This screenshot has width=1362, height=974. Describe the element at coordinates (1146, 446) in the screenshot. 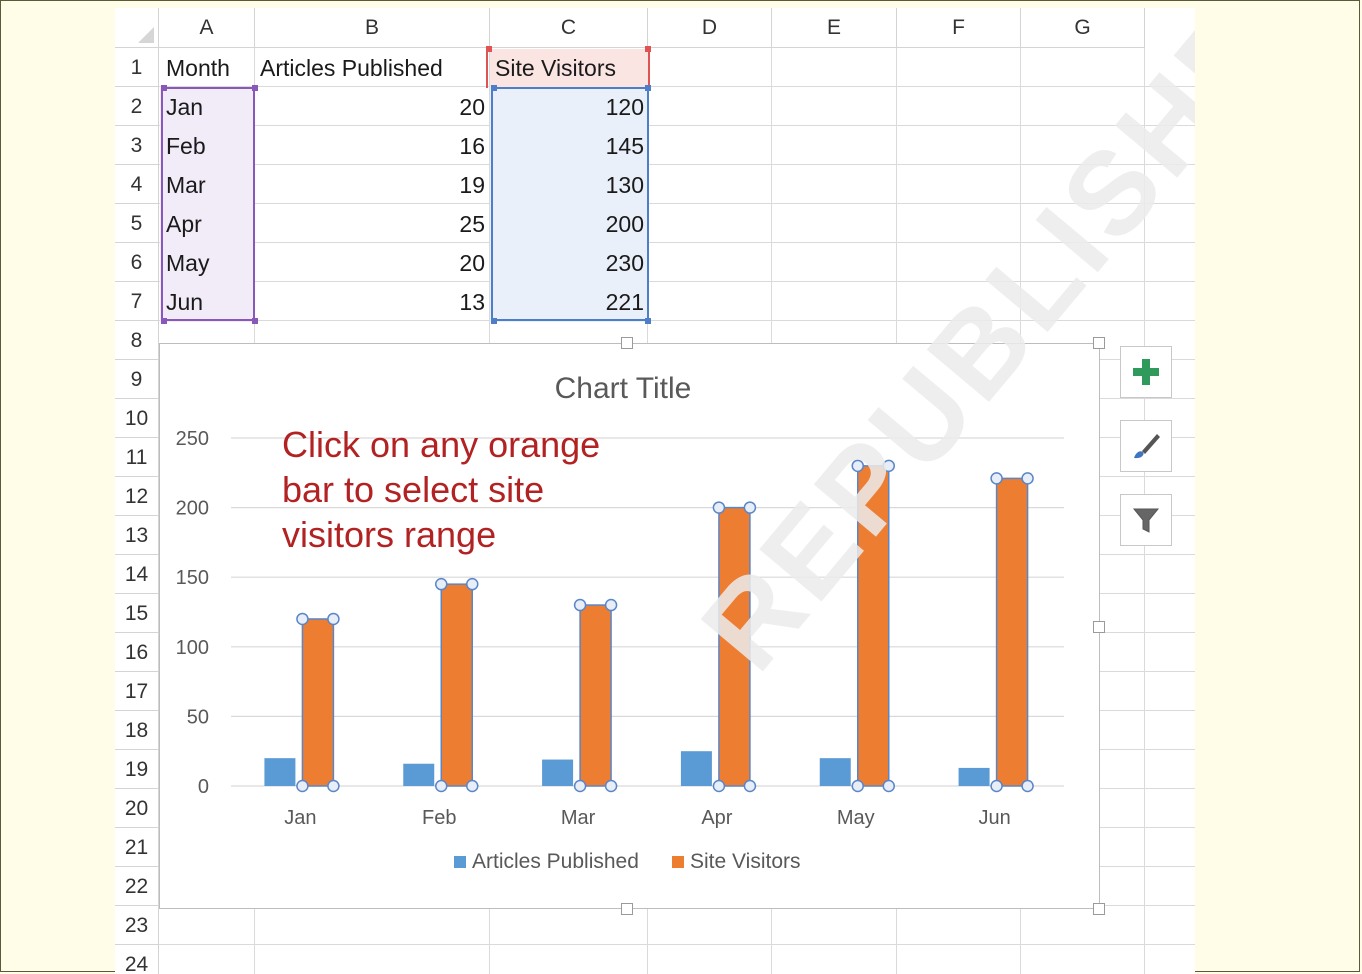

I see `chart-styles-button` at that location.